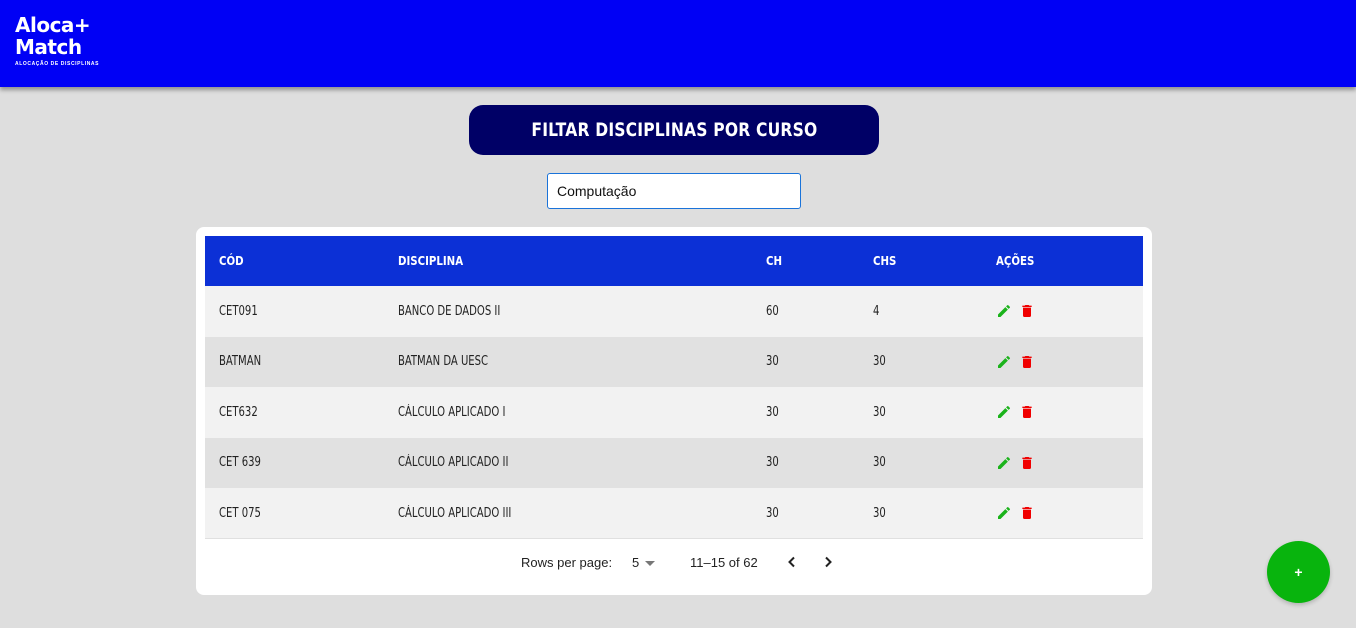 The height and width of the screenshot is (628, 1356). I want to click on filter-title-text: FILTAR DISCIPLINAS POR CURSO, so click(673, 130).